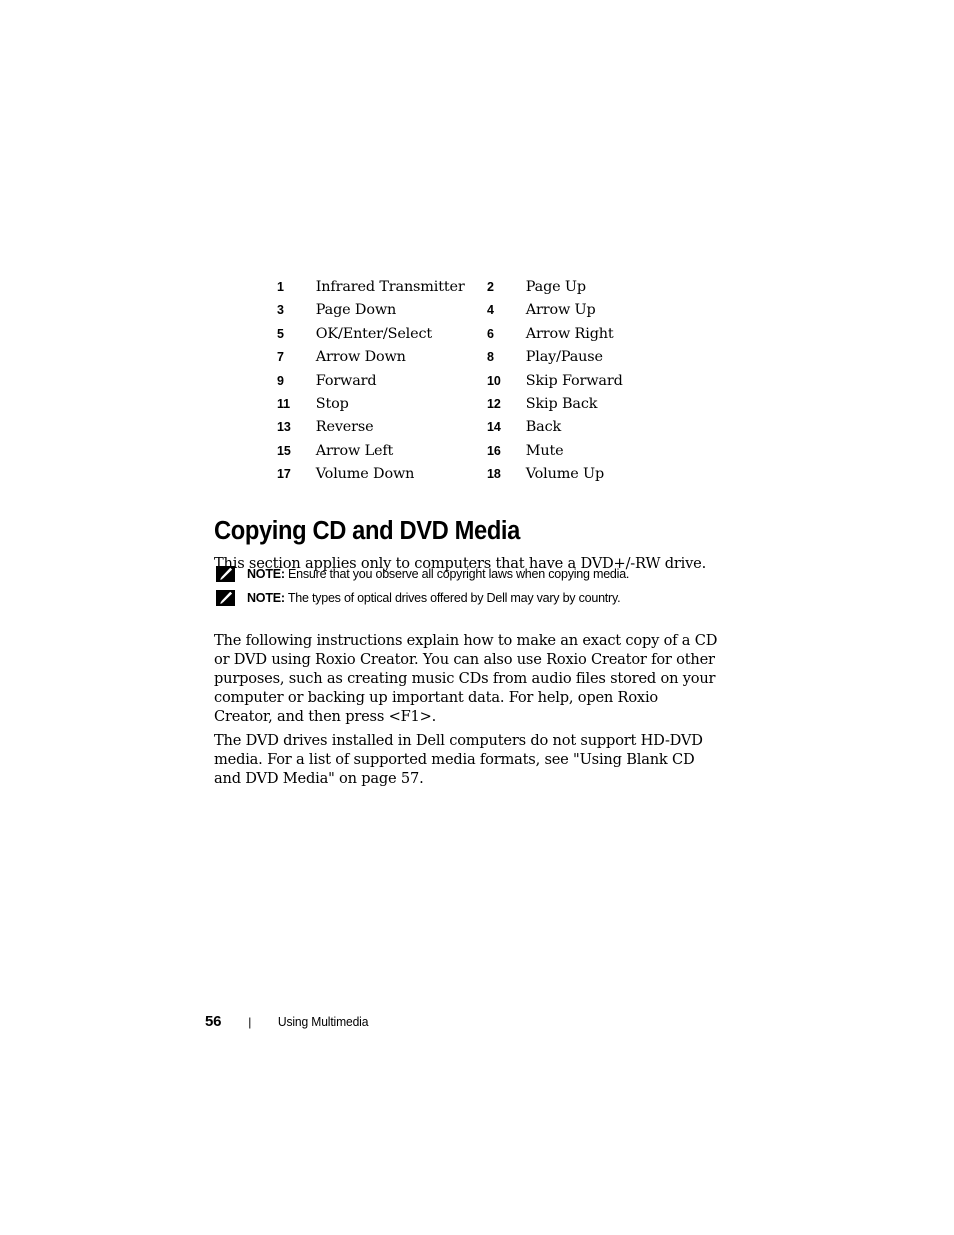 The width and height of the screenshot is (954, 1235). Describe the element at coordinates (560, 310) in the screenshot. I see `legend-label: Arrow Up` at that location.